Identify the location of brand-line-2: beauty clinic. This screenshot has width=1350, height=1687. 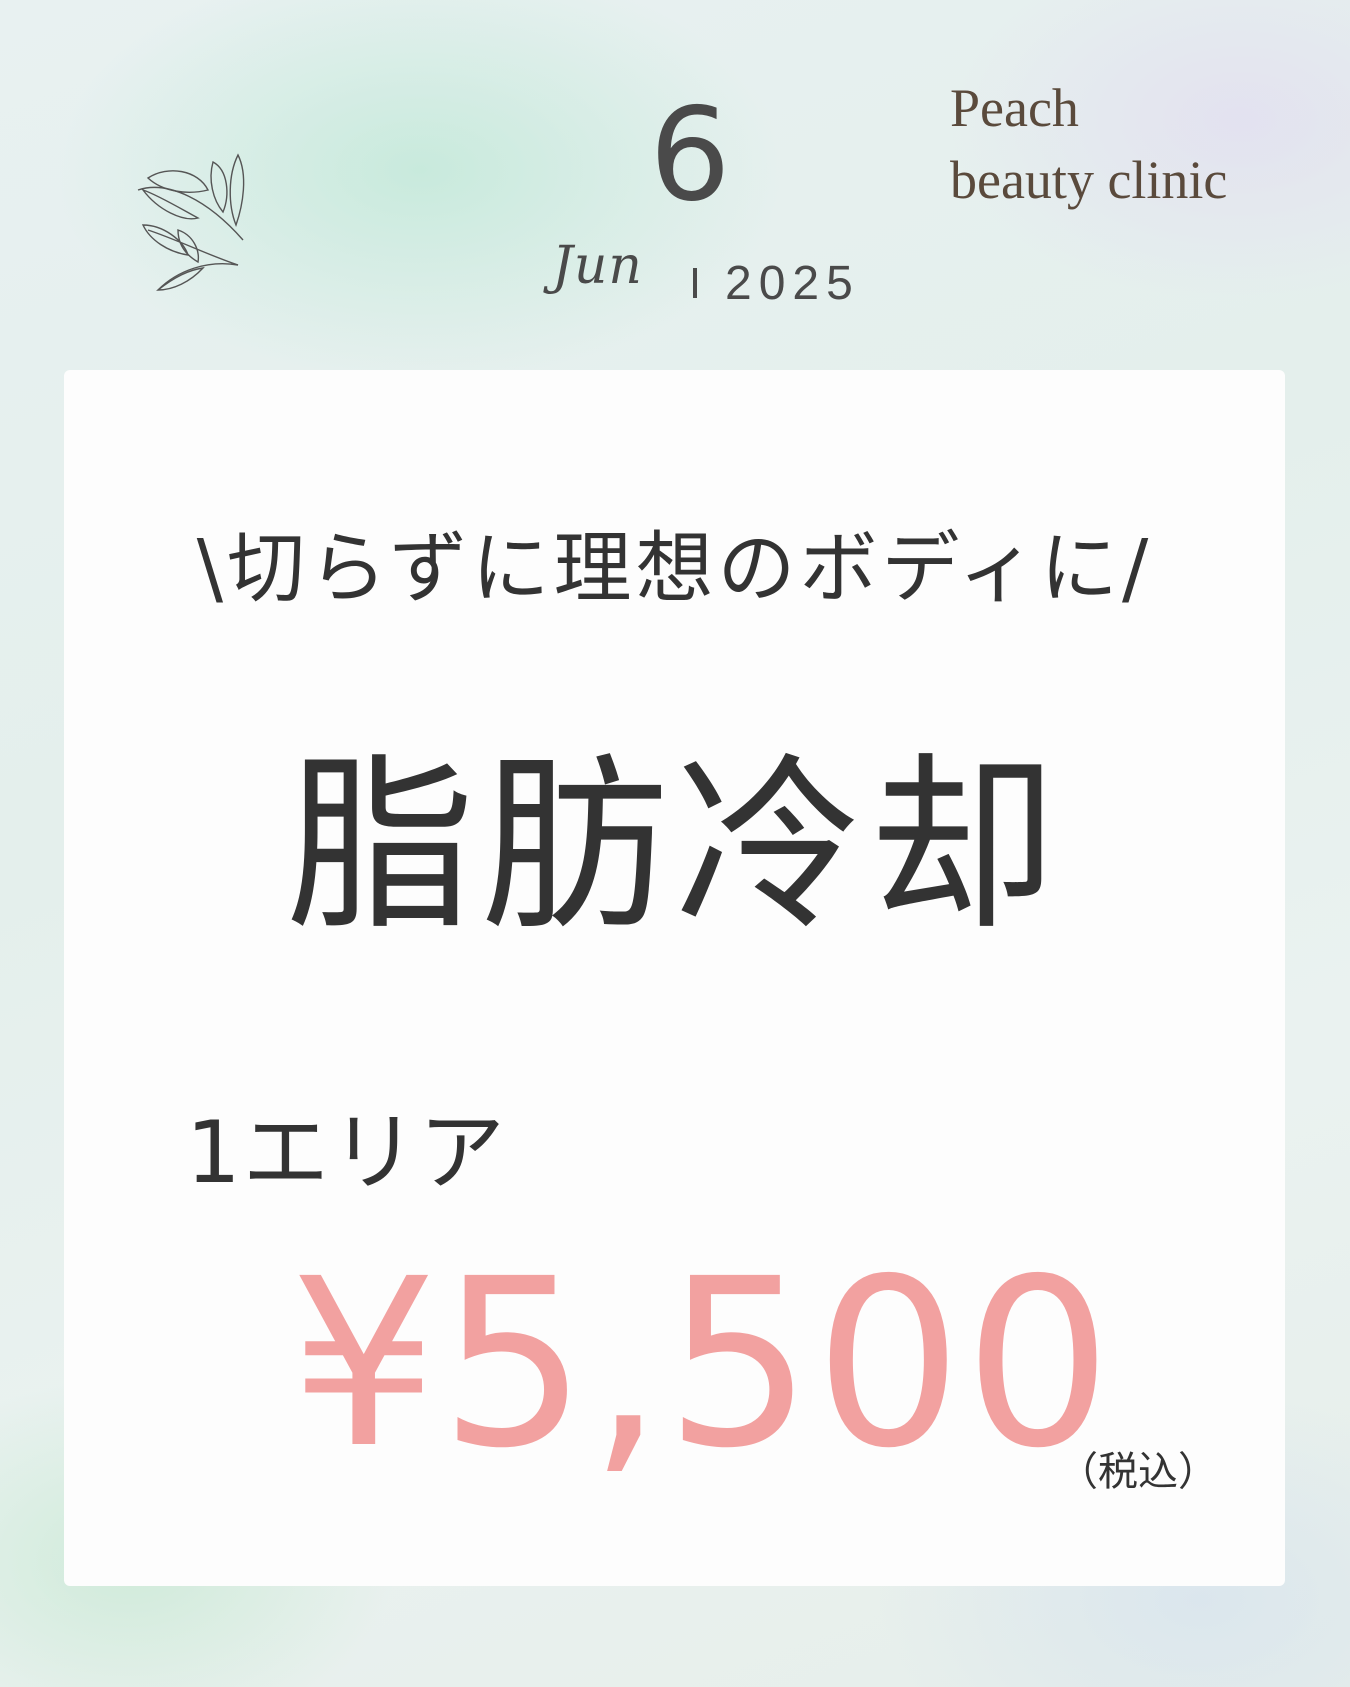
(1089, 180).